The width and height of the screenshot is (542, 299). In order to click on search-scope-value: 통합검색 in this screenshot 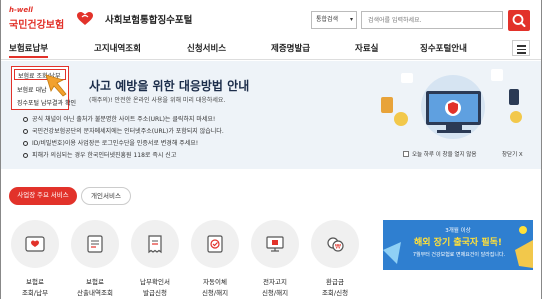, I will do `click(327, 19)`.